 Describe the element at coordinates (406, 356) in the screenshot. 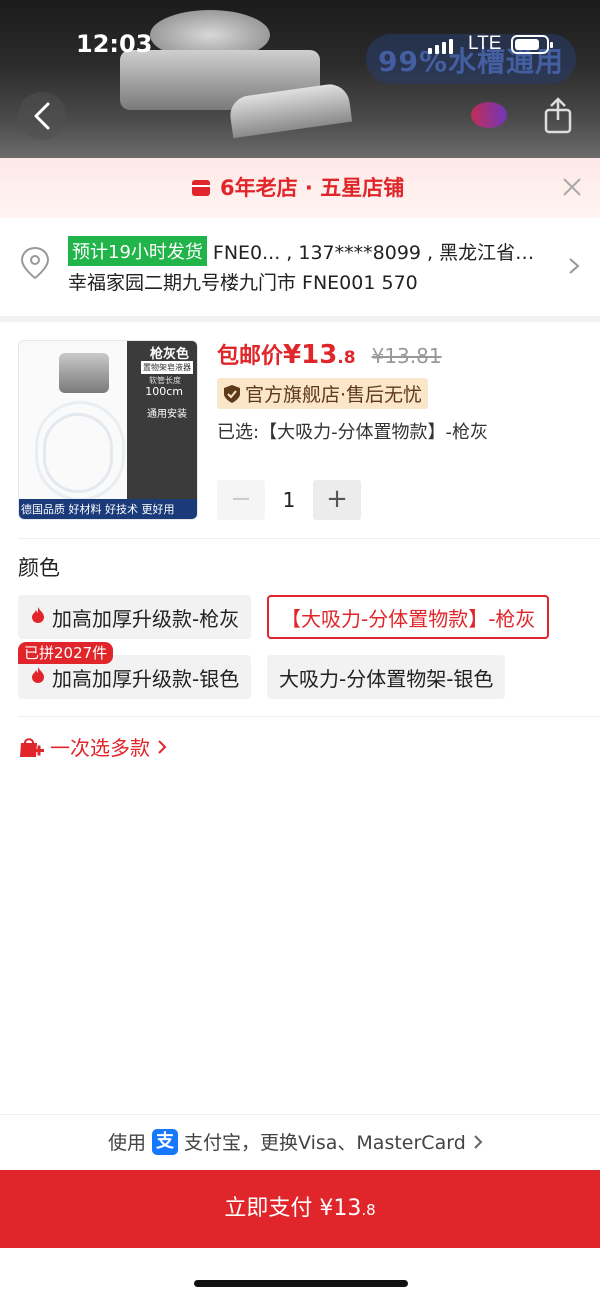

I see `original-price: ¥13.81` at that location.